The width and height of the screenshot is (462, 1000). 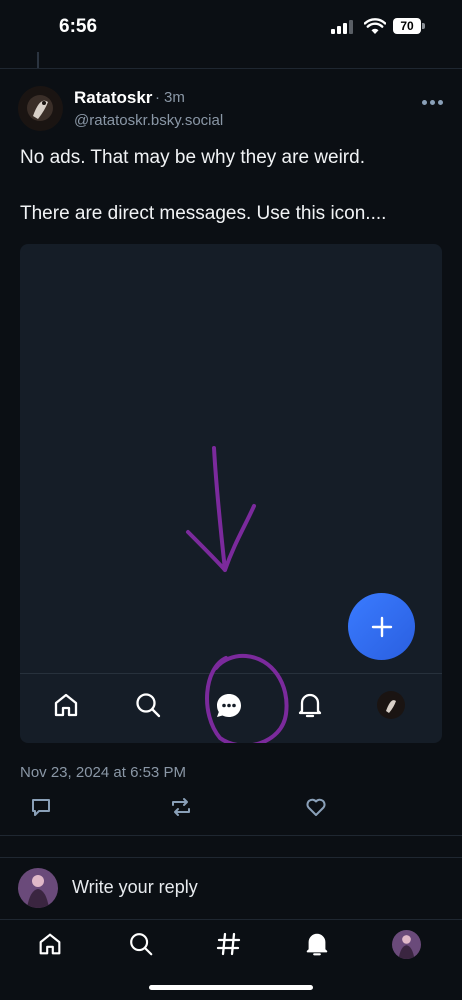 What do you see at coordinates (317, 944) in the screenshot?
I see `nav-bell-icon` at bounding box center [317, 944].